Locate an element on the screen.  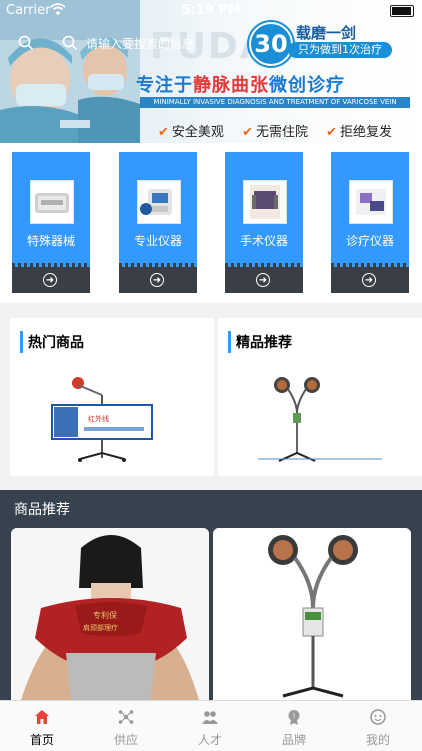
featured-product-image is located at coordinates (320, 419).